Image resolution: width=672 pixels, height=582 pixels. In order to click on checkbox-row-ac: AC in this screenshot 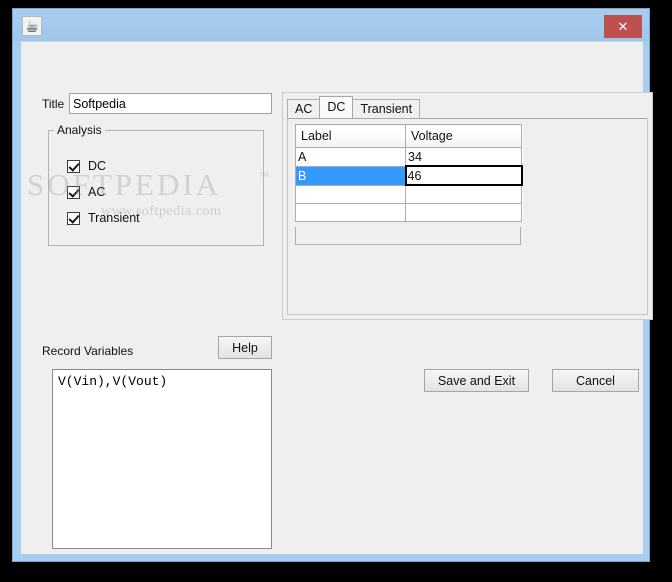, I will do `click(86, 192)`.